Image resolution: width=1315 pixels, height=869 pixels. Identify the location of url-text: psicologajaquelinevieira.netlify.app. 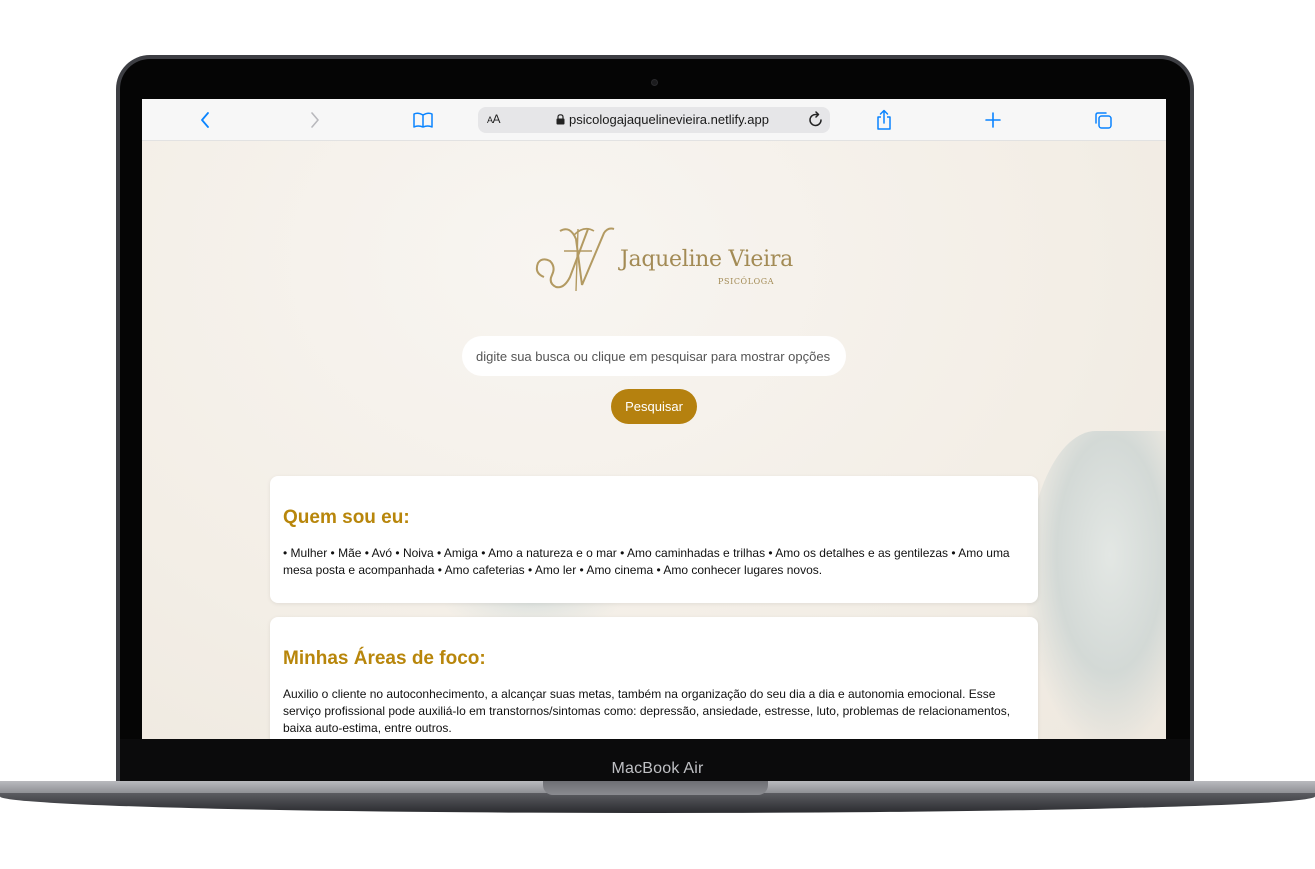
(669, 119).